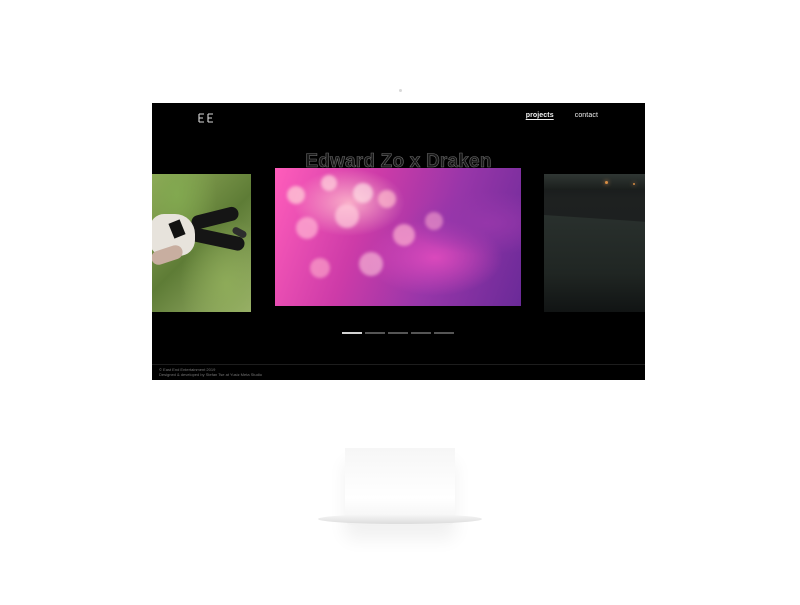 This screenshot has height=605, width=800. I want to click on nav-projects-link: projects, so click(540, 115).